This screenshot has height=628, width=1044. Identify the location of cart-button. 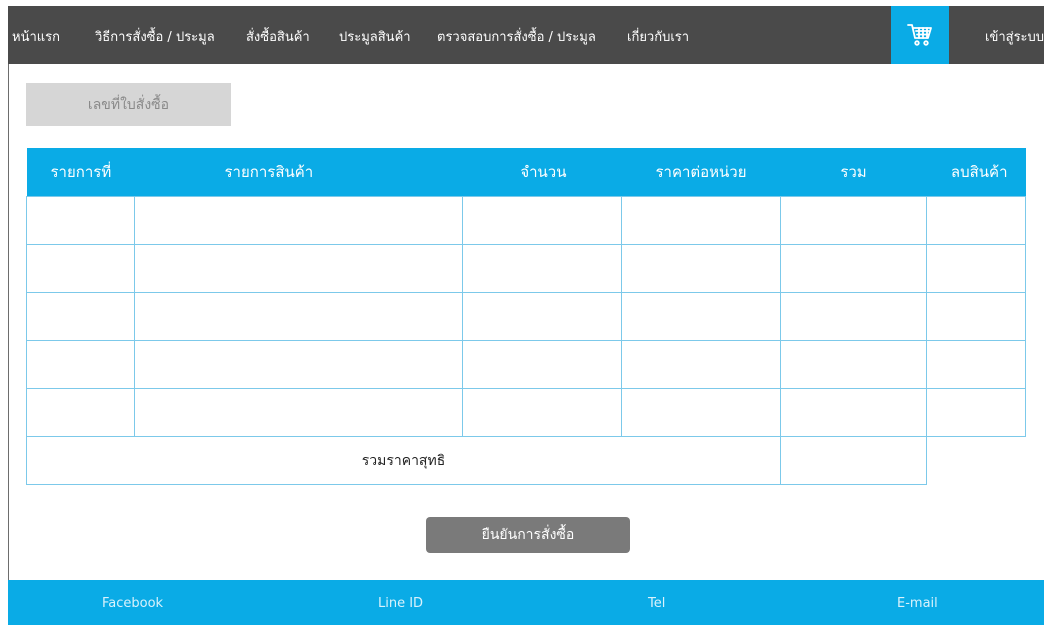
(920, 35).